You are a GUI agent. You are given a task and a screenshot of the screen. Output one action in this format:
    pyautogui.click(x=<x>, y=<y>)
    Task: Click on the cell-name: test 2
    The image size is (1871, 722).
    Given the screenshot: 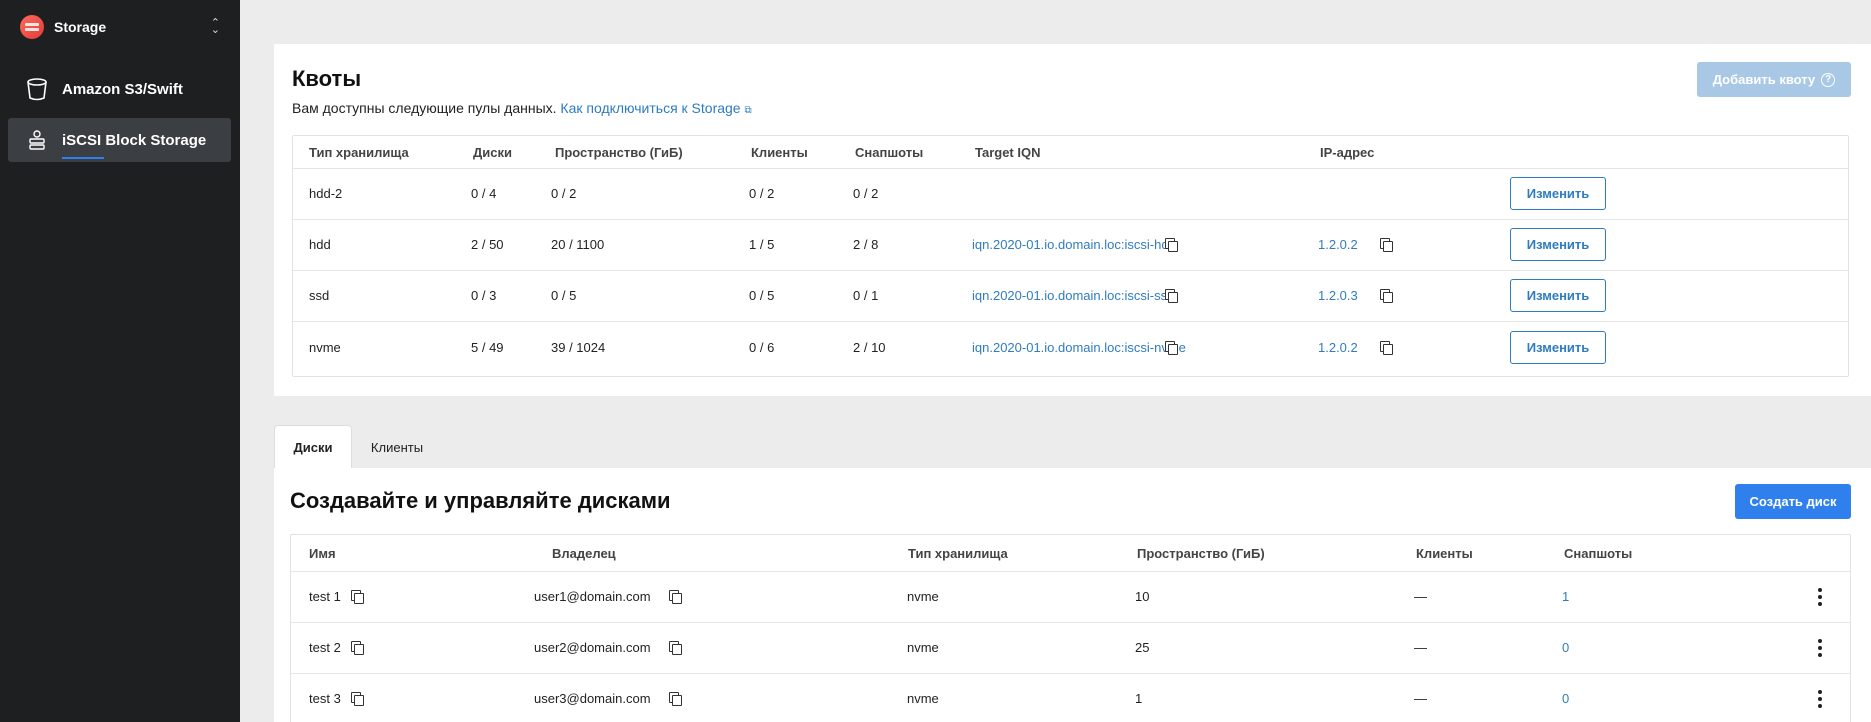 What is the action you would take?
    pyautogui.click(x=325, y=647)
    